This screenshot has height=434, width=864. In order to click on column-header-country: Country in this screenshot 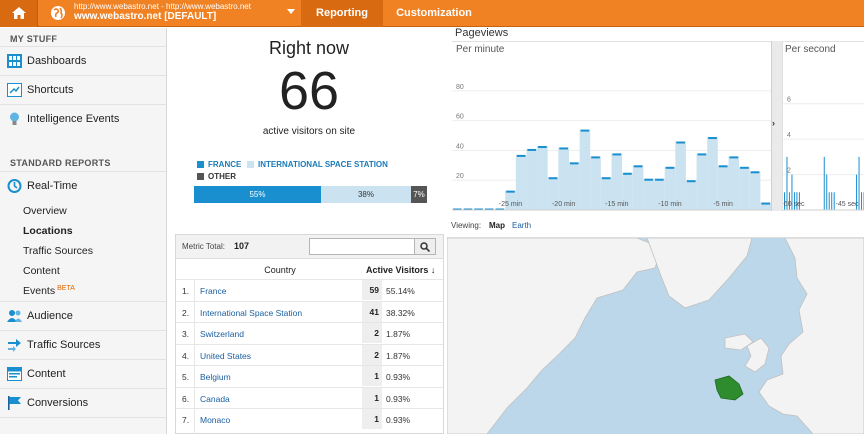, I will do `click(280, 270)`.